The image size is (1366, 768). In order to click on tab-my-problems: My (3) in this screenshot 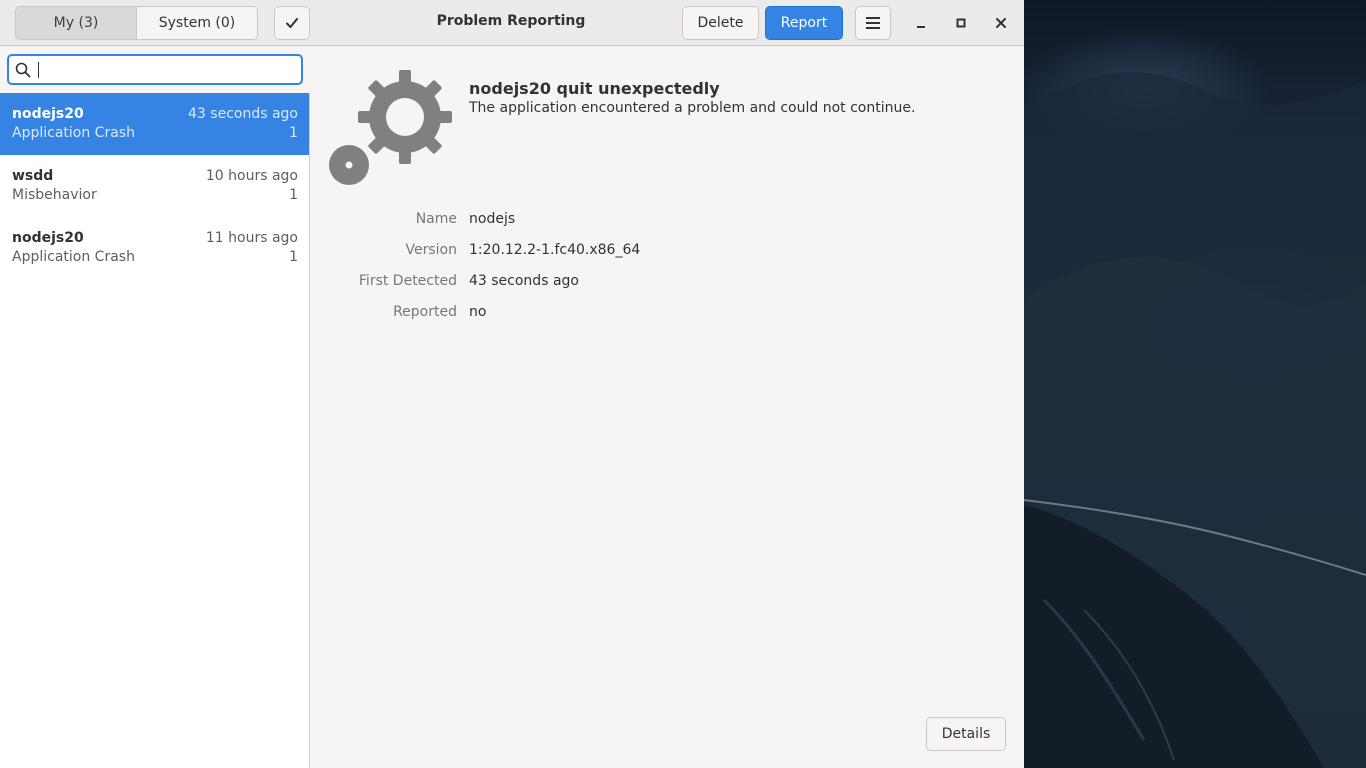, I will do `click(76, 23)`.